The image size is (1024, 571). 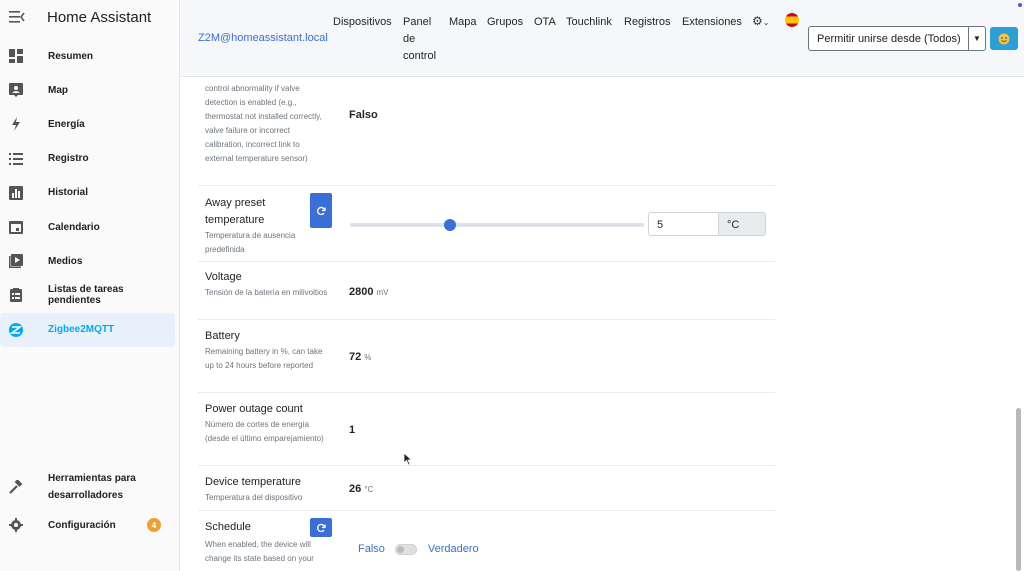 What do you see at coordinates (58, 90) in the screenshot?
I see `sidebar-item-label: Map` at bounding box center [58, 90].